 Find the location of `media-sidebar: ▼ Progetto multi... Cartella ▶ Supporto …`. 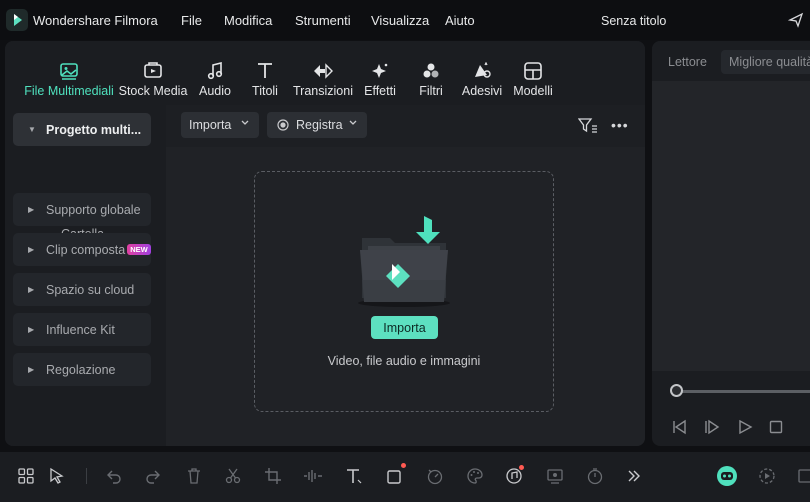

media-sidebar: ▼ Progetto multi... Cartella ▶ Supporto … is located at coordinates (85, 275).